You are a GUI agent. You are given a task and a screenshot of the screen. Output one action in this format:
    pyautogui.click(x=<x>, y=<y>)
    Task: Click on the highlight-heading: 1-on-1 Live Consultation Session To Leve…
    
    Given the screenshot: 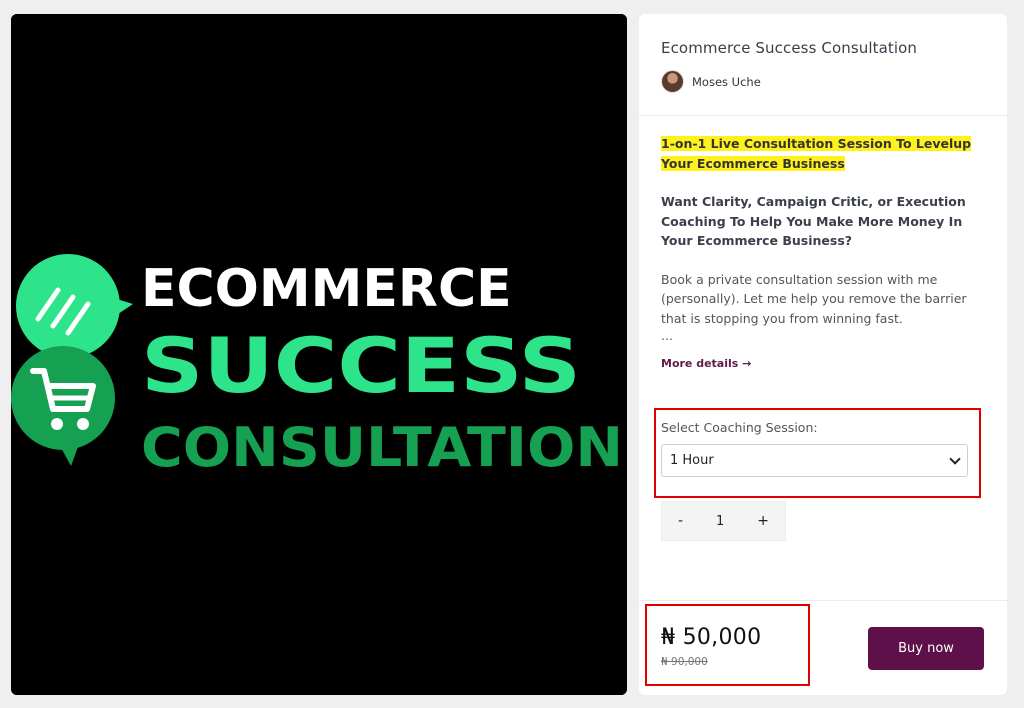 What is the action you would take?
    pyautogui.click(x=816, y=153)
    